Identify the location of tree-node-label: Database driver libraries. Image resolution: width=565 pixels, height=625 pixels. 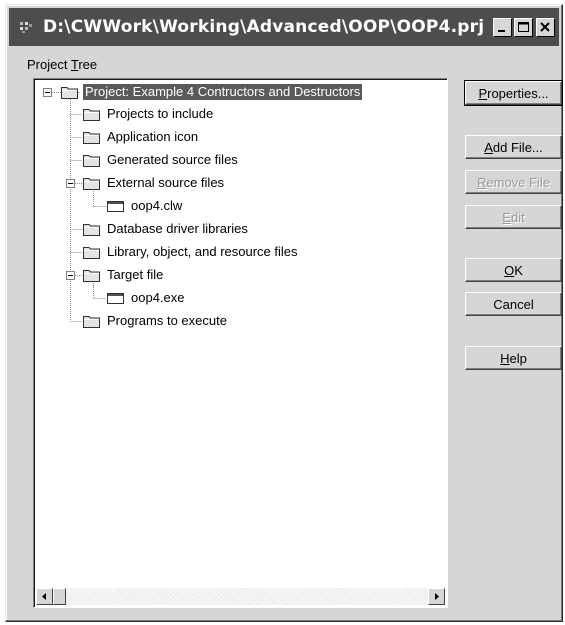
(177, 228).